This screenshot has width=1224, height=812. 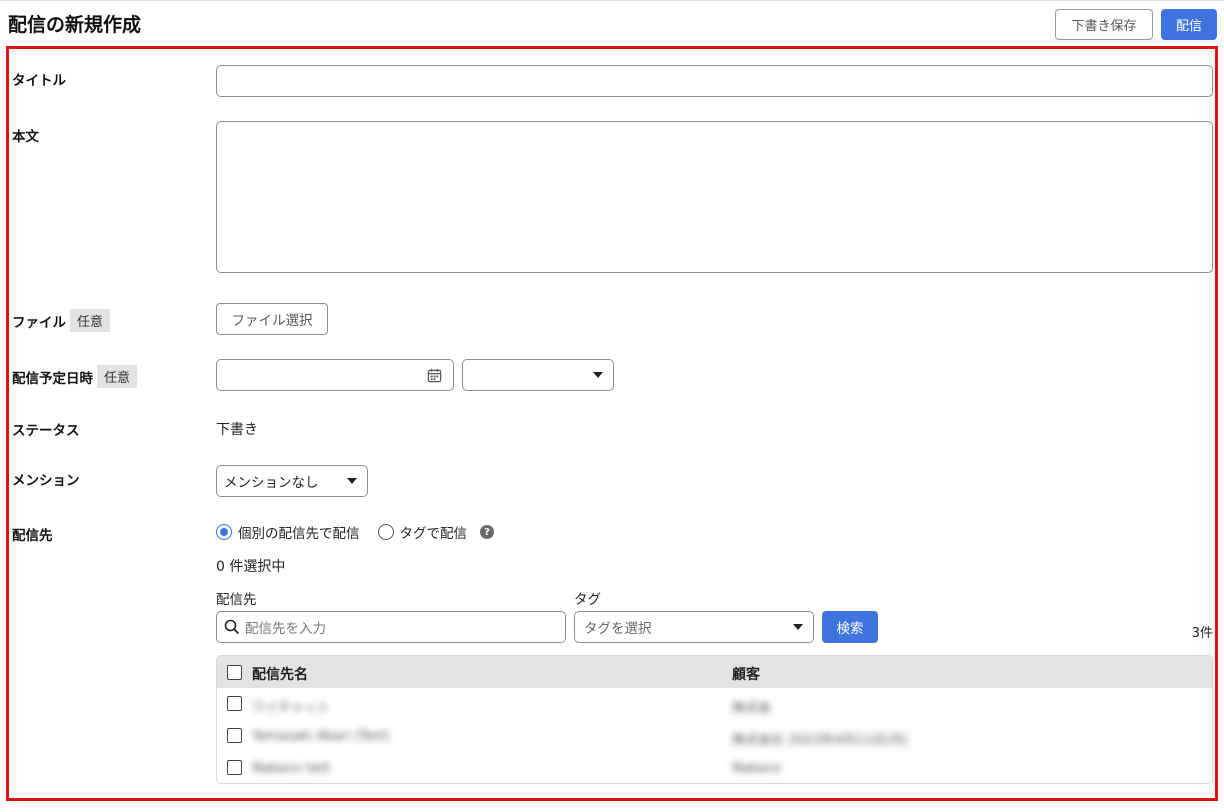 What do you see at coordinates (587, 600) in the screenshot?
I see `tag-sub-label: タグ` at bounding box center [587, 600].